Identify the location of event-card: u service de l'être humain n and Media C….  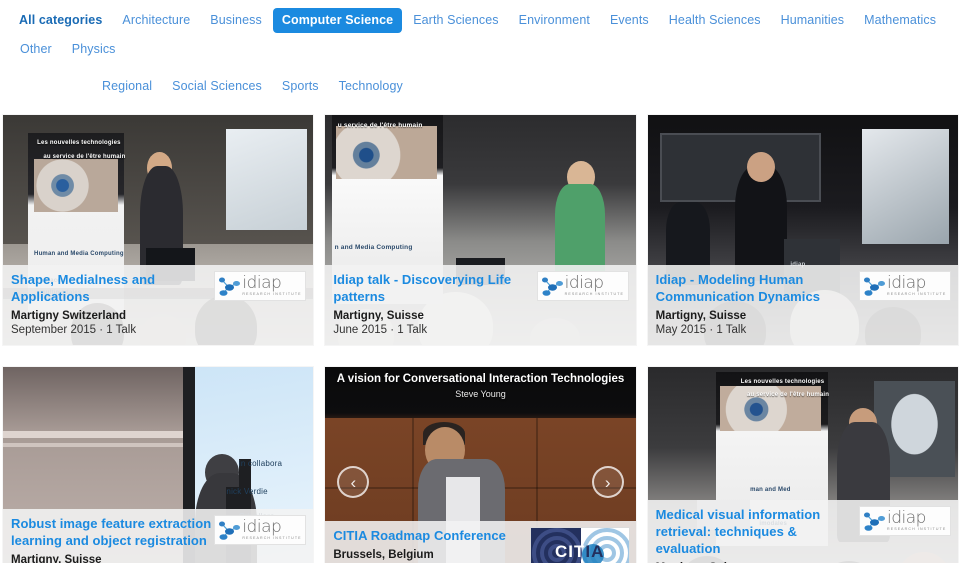
(480, 230).